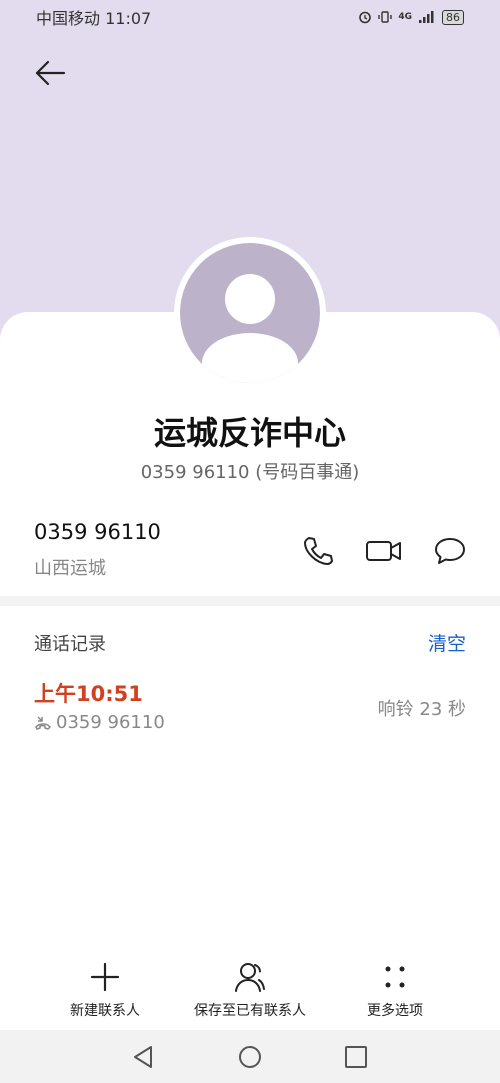 Image resolution: width=500 pixels, height=1083 pixels. I want to click on nav-home-button, so click(250, 1057).